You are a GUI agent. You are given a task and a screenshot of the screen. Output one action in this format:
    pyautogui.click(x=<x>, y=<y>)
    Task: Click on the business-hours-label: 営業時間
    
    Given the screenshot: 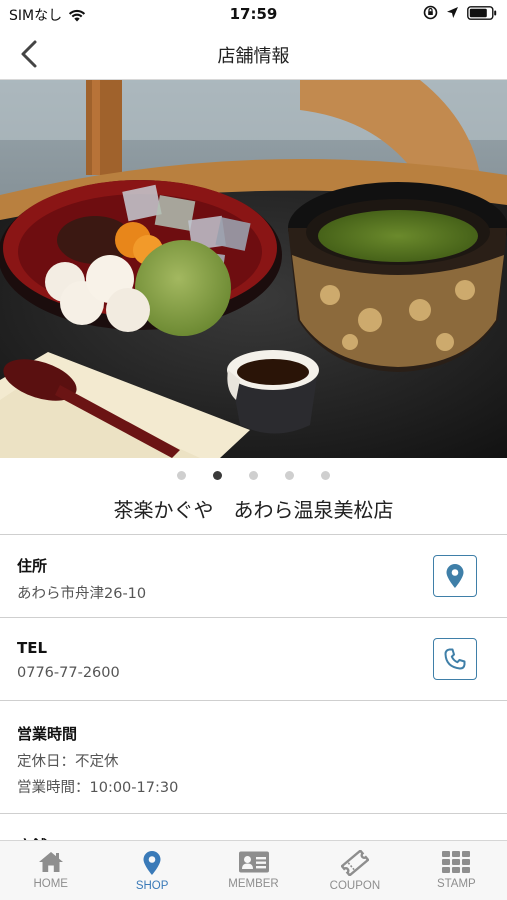 What is the action you would take?
    pyautogui.click(x=47, y=734)
    